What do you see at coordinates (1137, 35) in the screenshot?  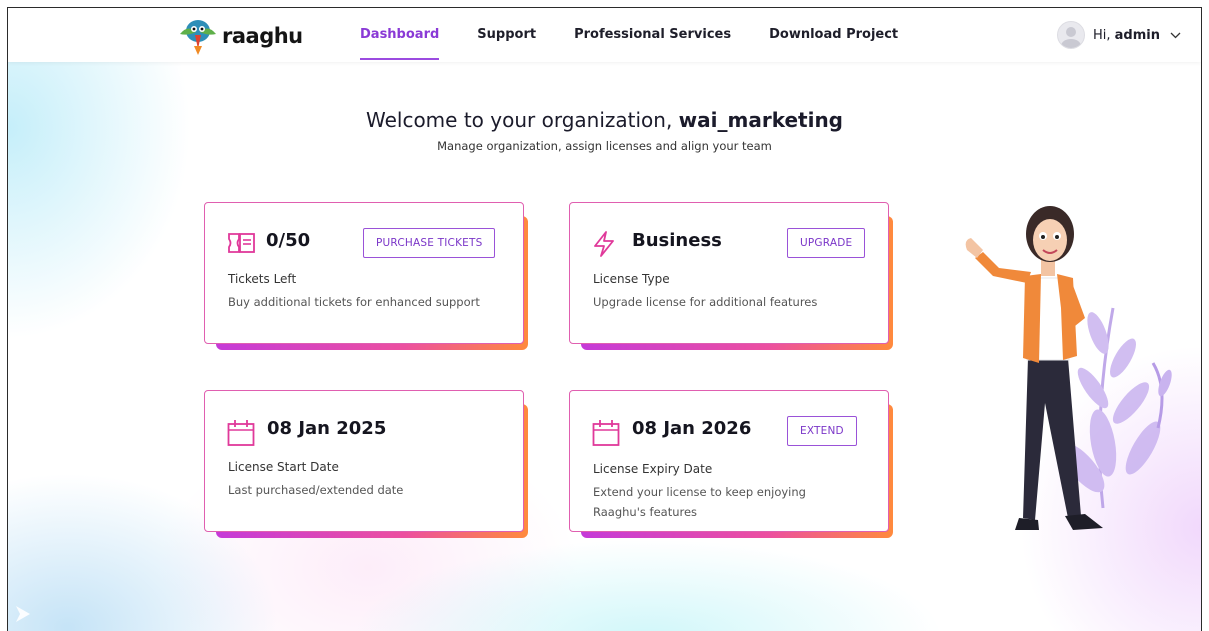 I see `username: admin` at bounding box center [1137, 35].